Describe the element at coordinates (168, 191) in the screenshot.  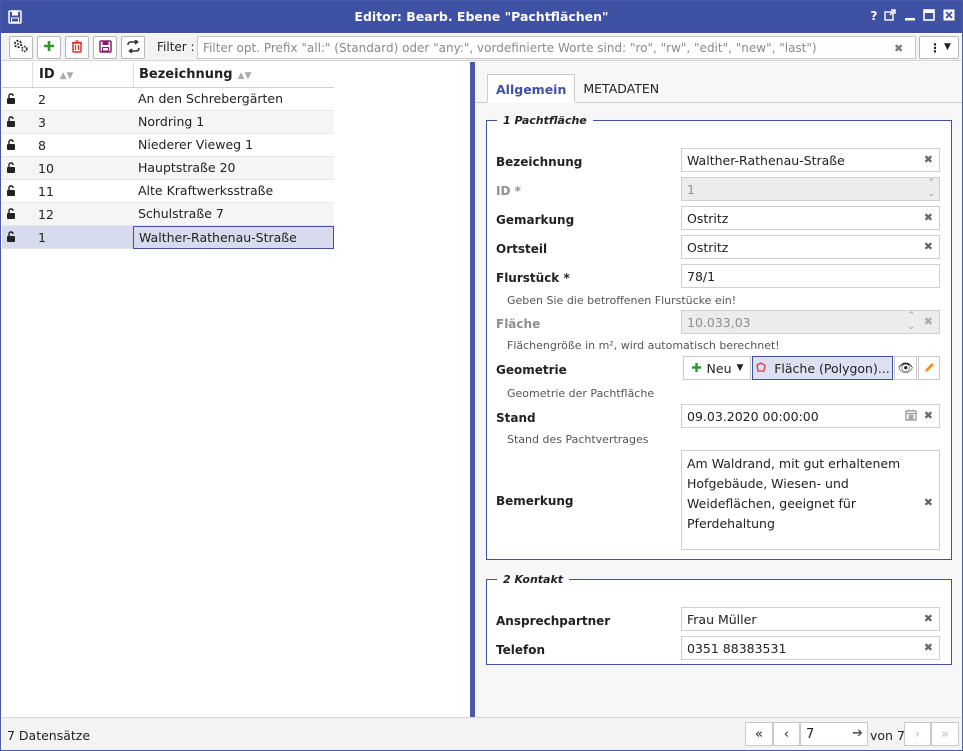
I see `table-row: 11 Alte Kraftwerksstraße` at that location.